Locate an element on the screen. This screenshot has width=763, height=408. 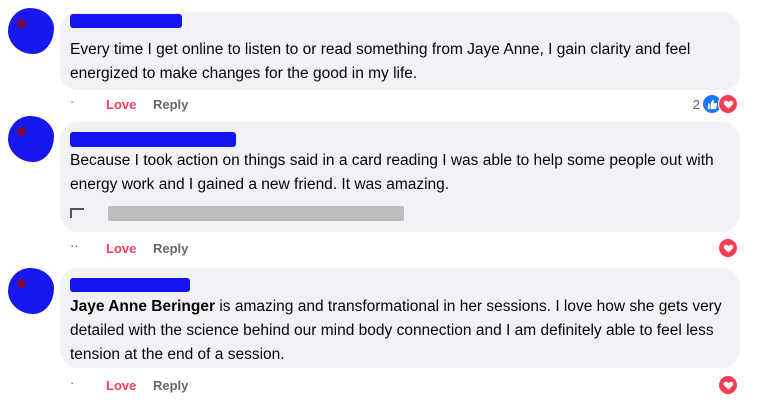
comment-actions: ·· Love Reply is located at coordinates (400, 249).